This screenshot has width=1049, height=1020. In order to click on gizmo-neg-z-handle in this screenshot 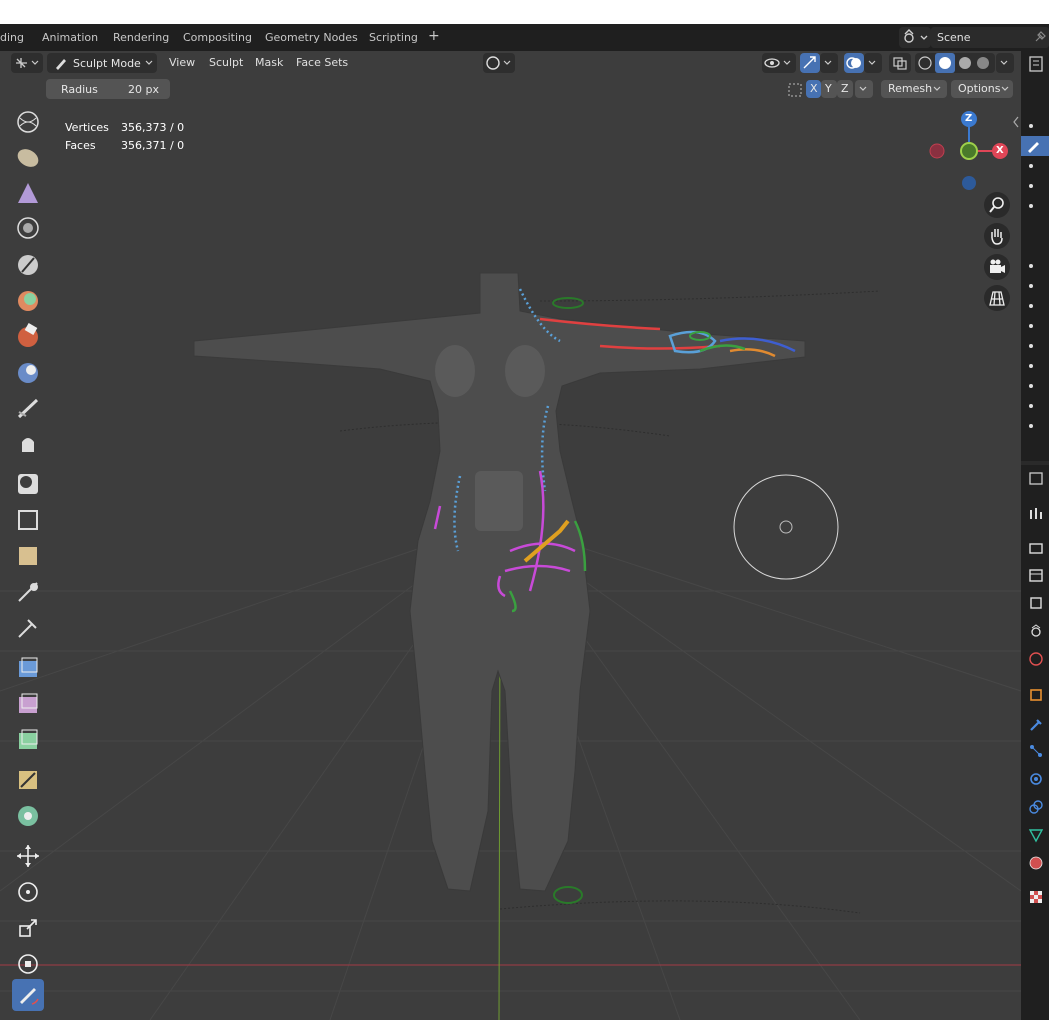, I will do `click(969, 183)`.